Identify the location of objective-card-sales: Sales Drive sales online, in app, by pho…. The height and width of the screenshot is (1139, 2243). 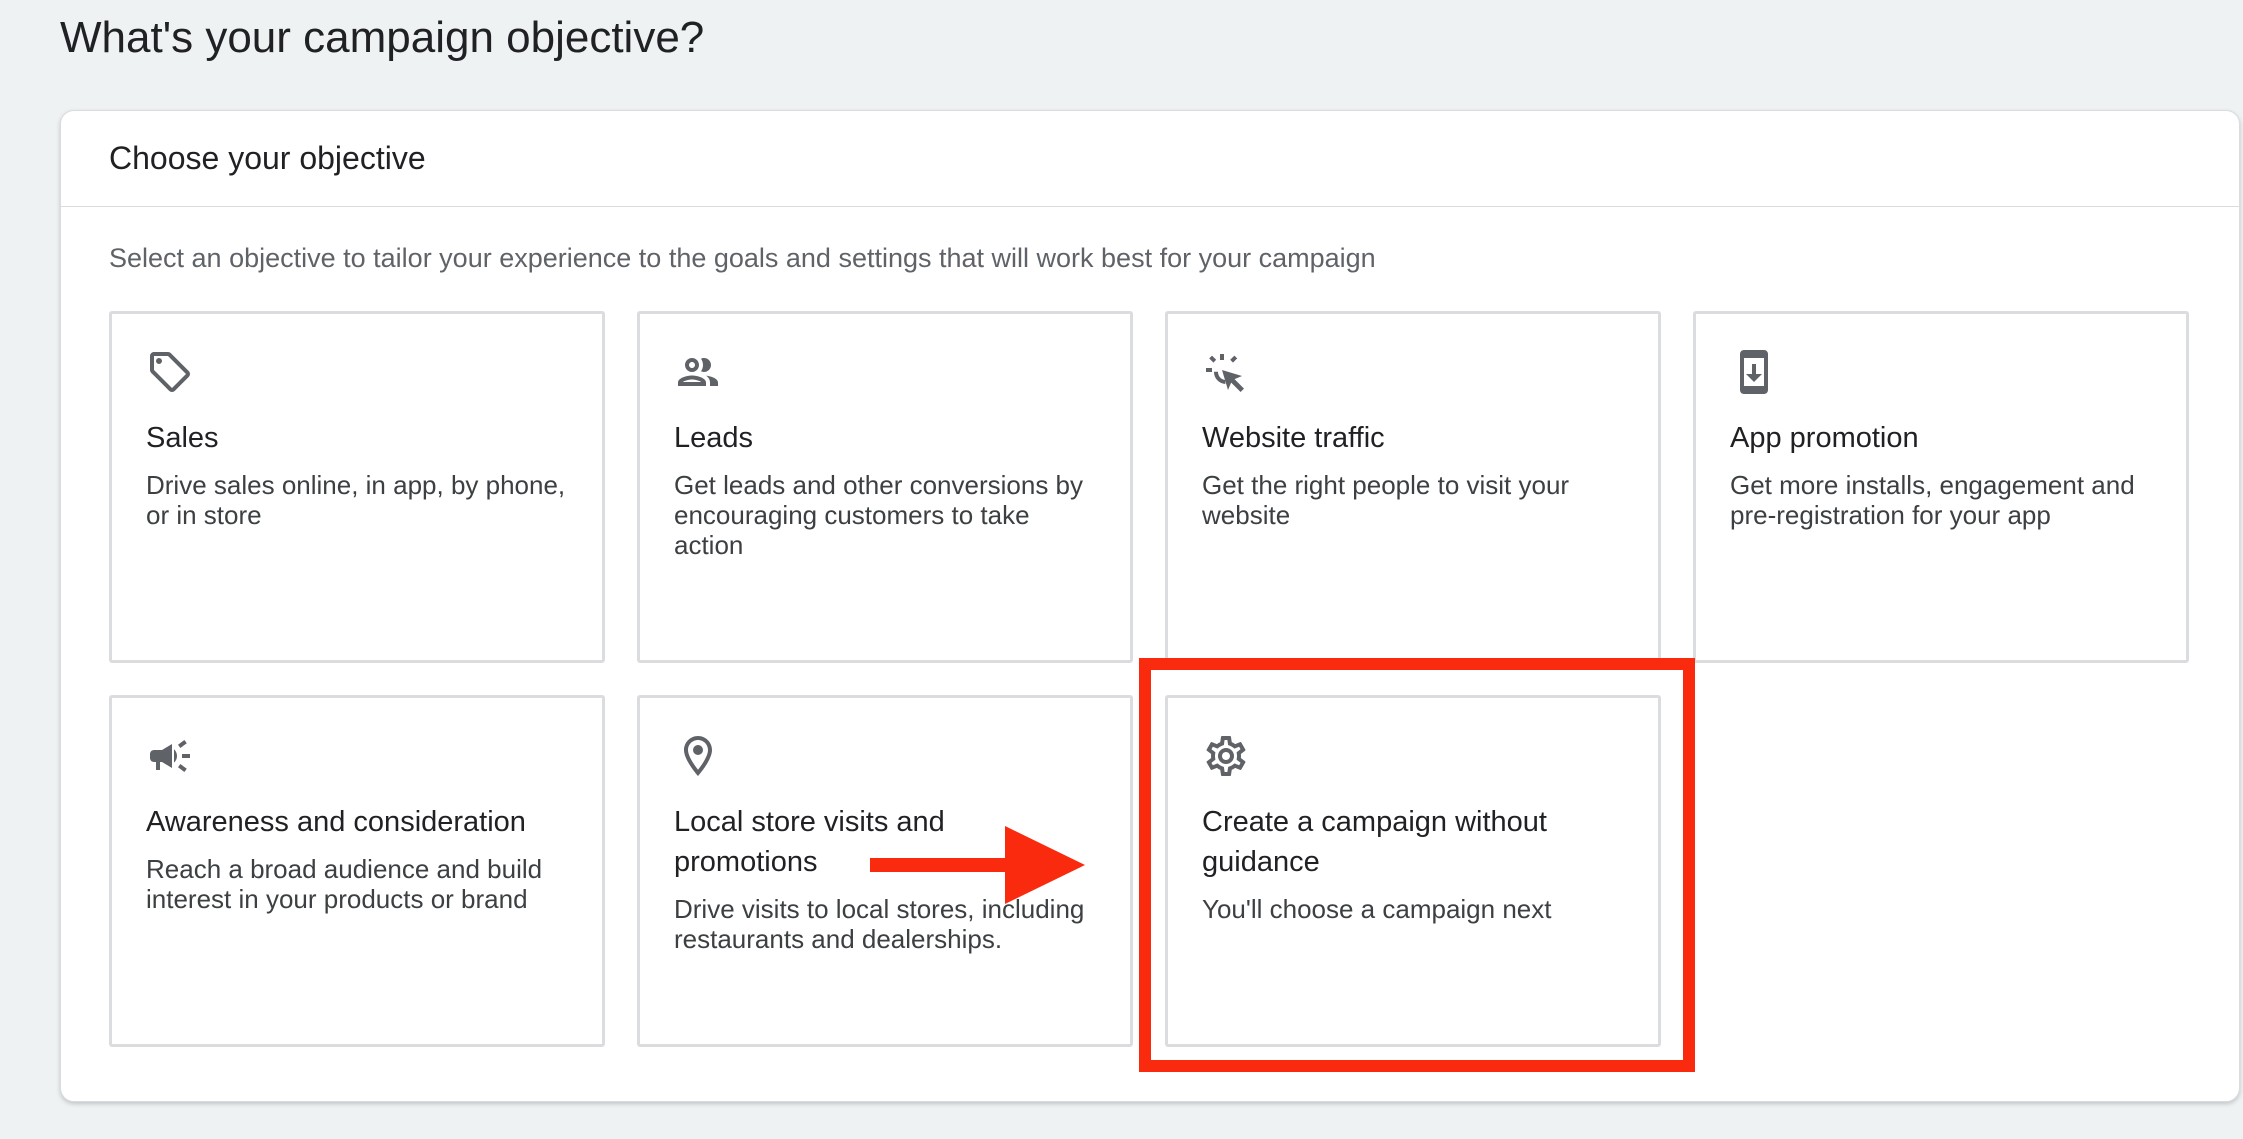
(357, 487).